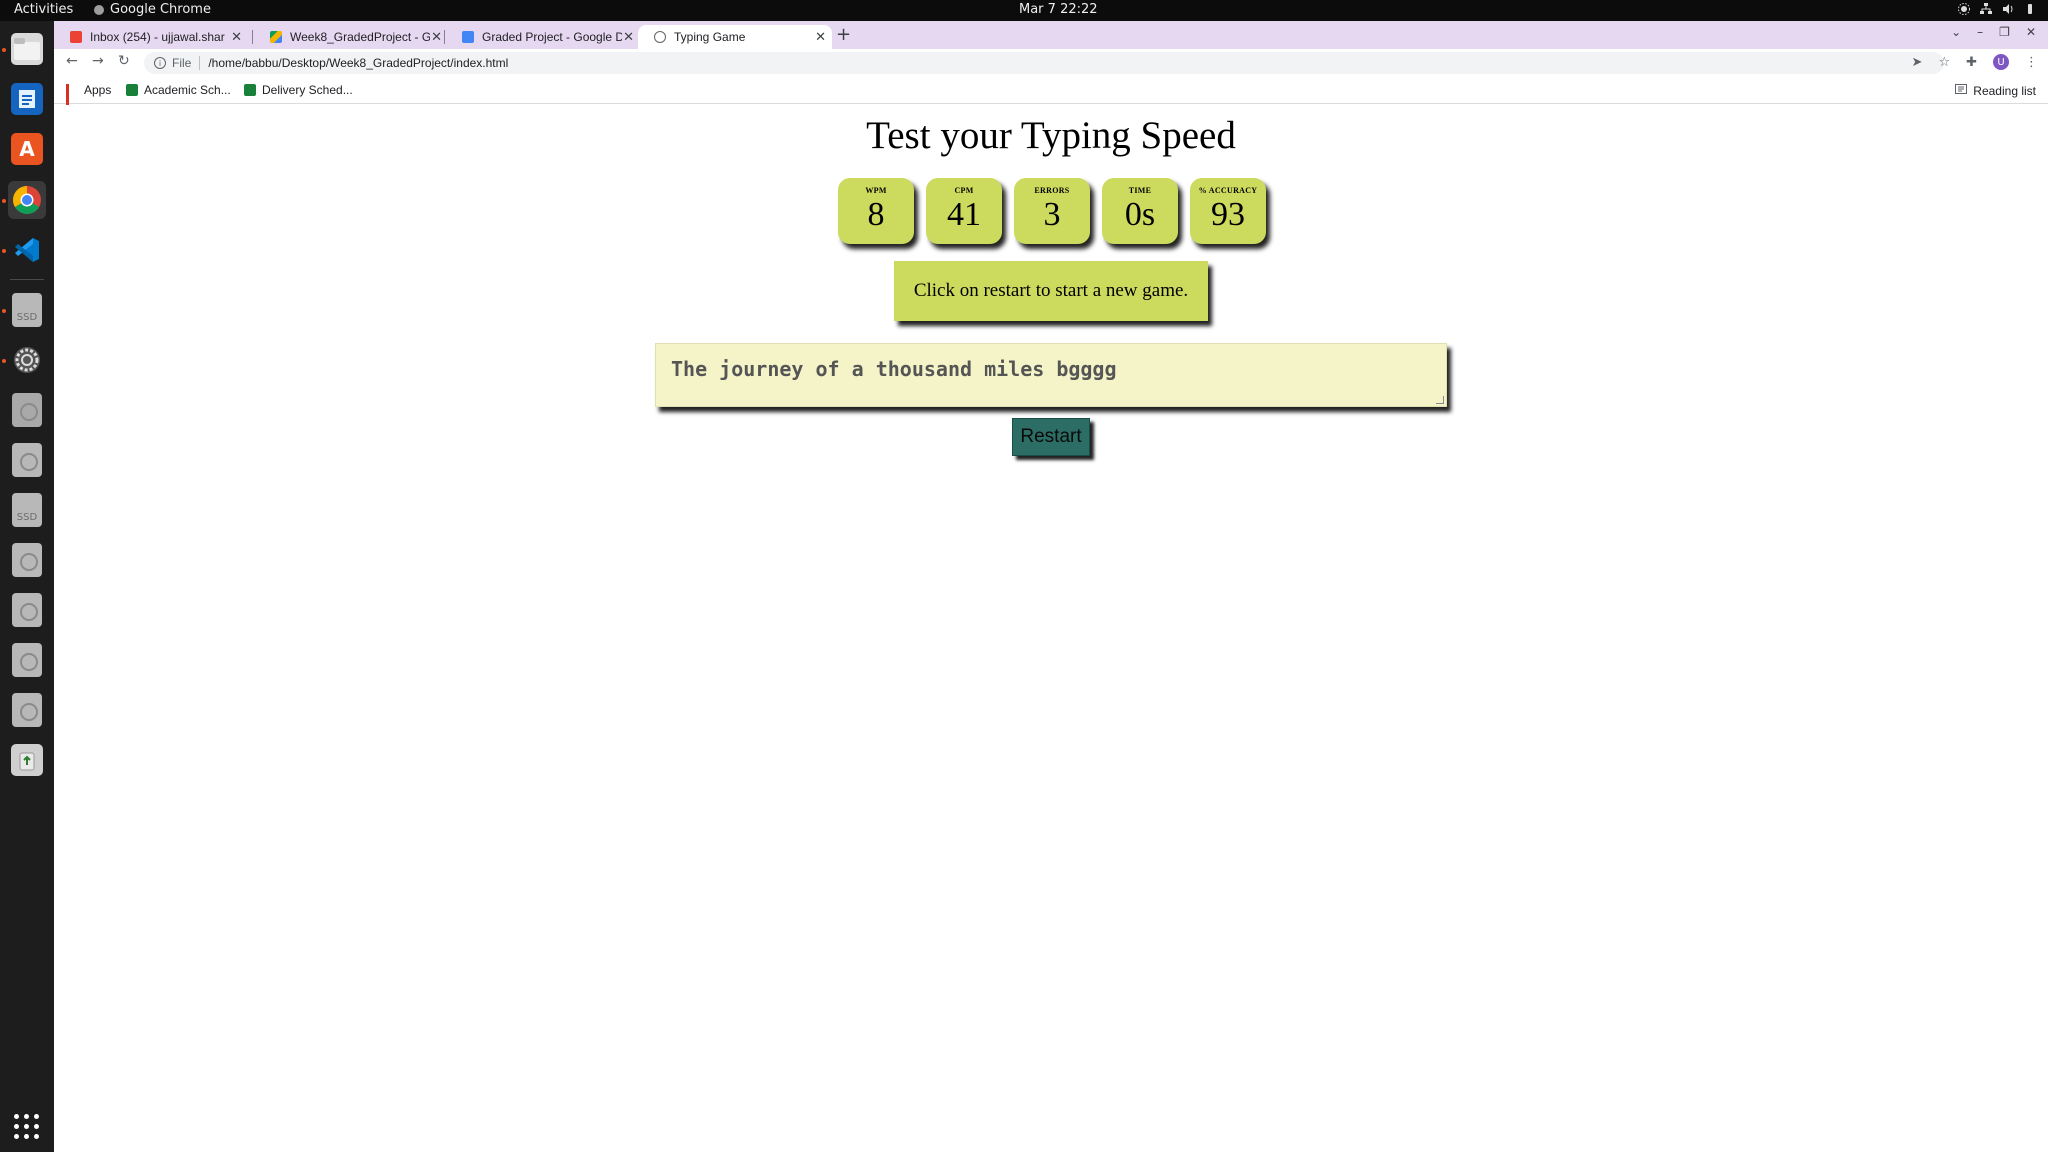  Describe the element at coordinates (543, 37) in the screenshot. I see `tab-graded-project-doc: Graded Project - Google D ✕` at that location.